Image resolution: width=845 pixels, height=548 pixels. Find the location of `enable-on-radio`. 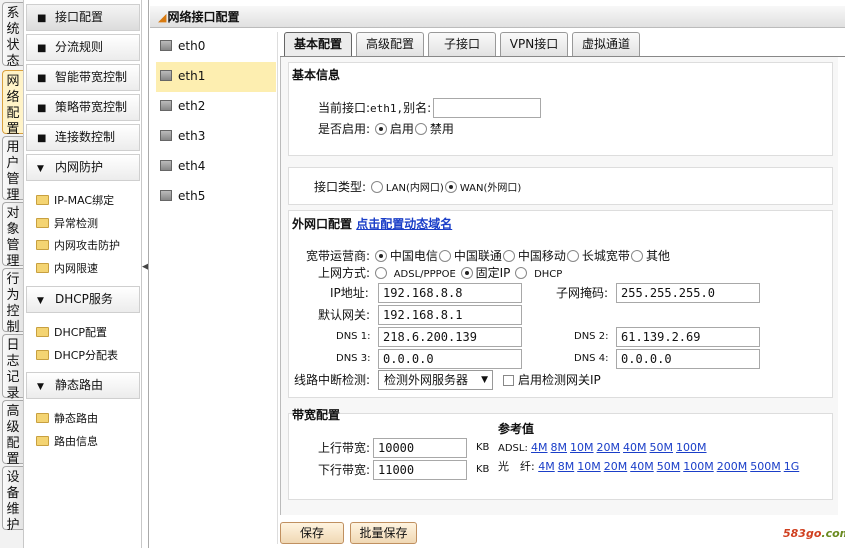

enable-on-radio is located at coordinates (380, 129).